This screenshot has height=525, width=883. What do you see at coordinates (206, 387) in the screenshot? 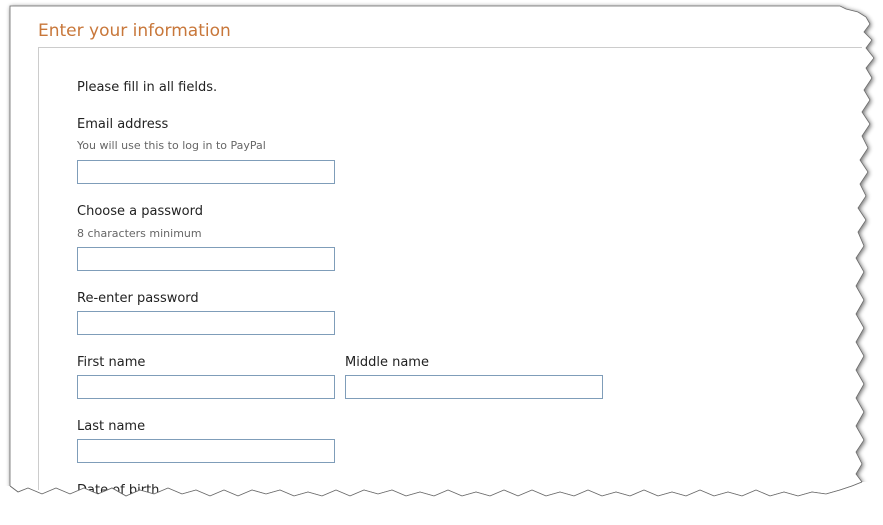
I see `first-name-field` at bounding box center [206, 387].